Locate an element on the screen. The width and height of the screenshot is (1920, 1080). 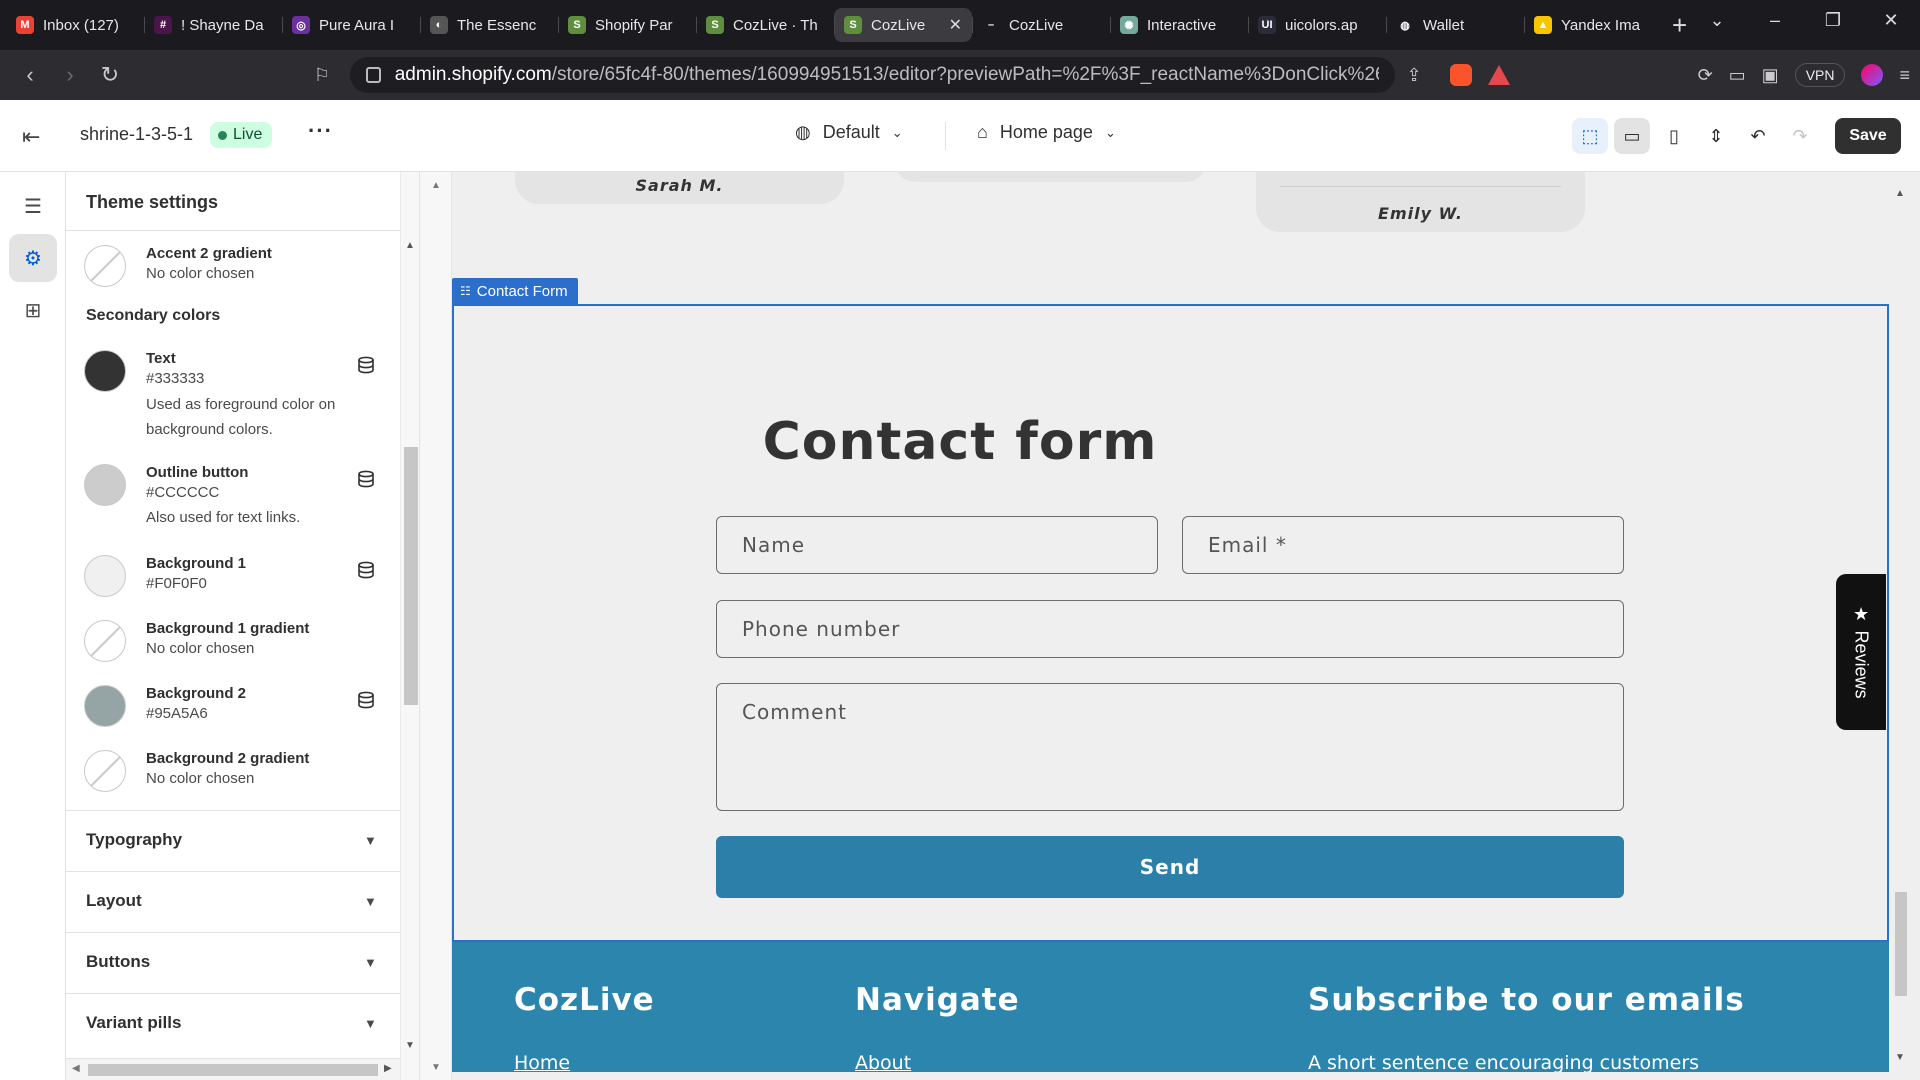
browser-tab: UI uicolors.ap is located at coordinates (1317, 25).